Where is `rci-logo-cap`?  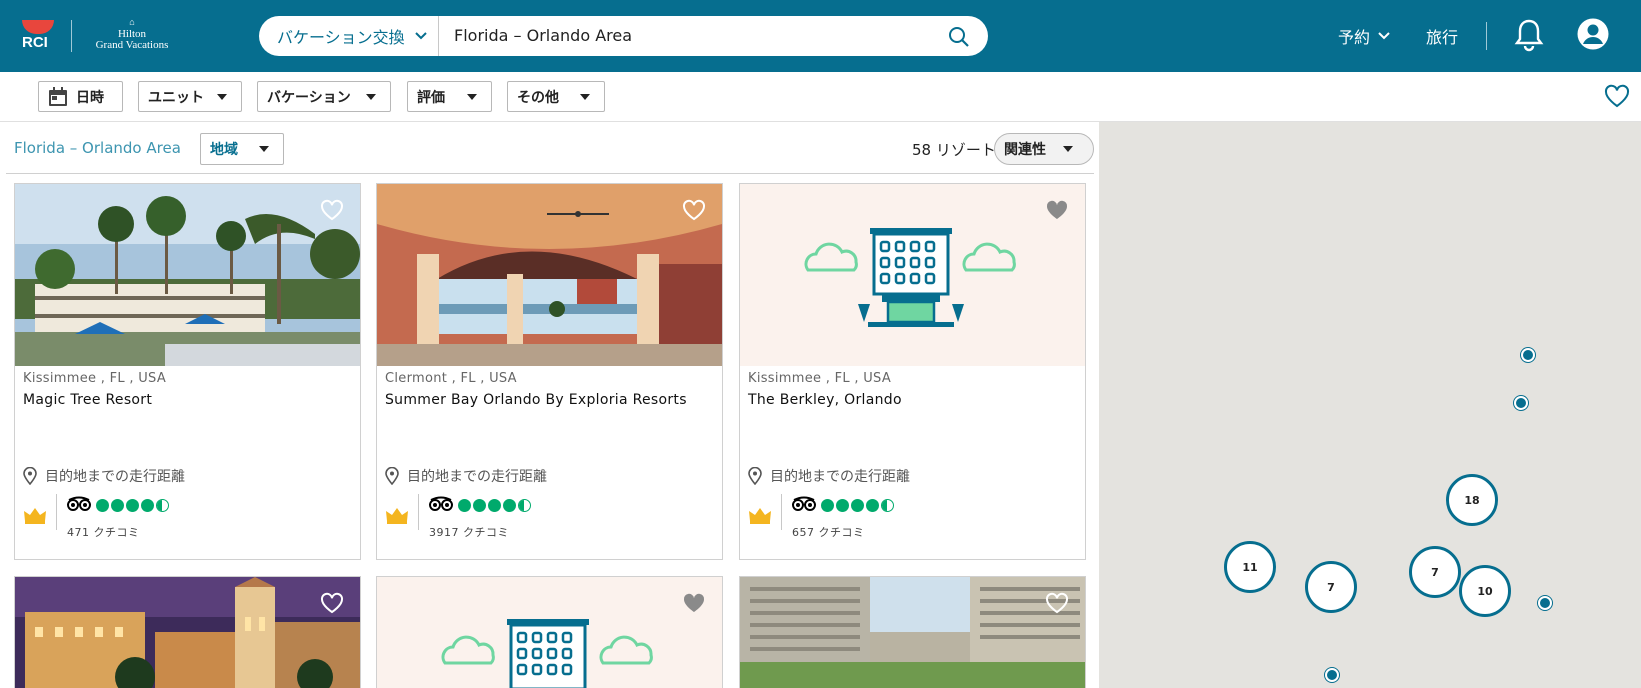 rci-logo-cap is located at coordinates (38, 27).